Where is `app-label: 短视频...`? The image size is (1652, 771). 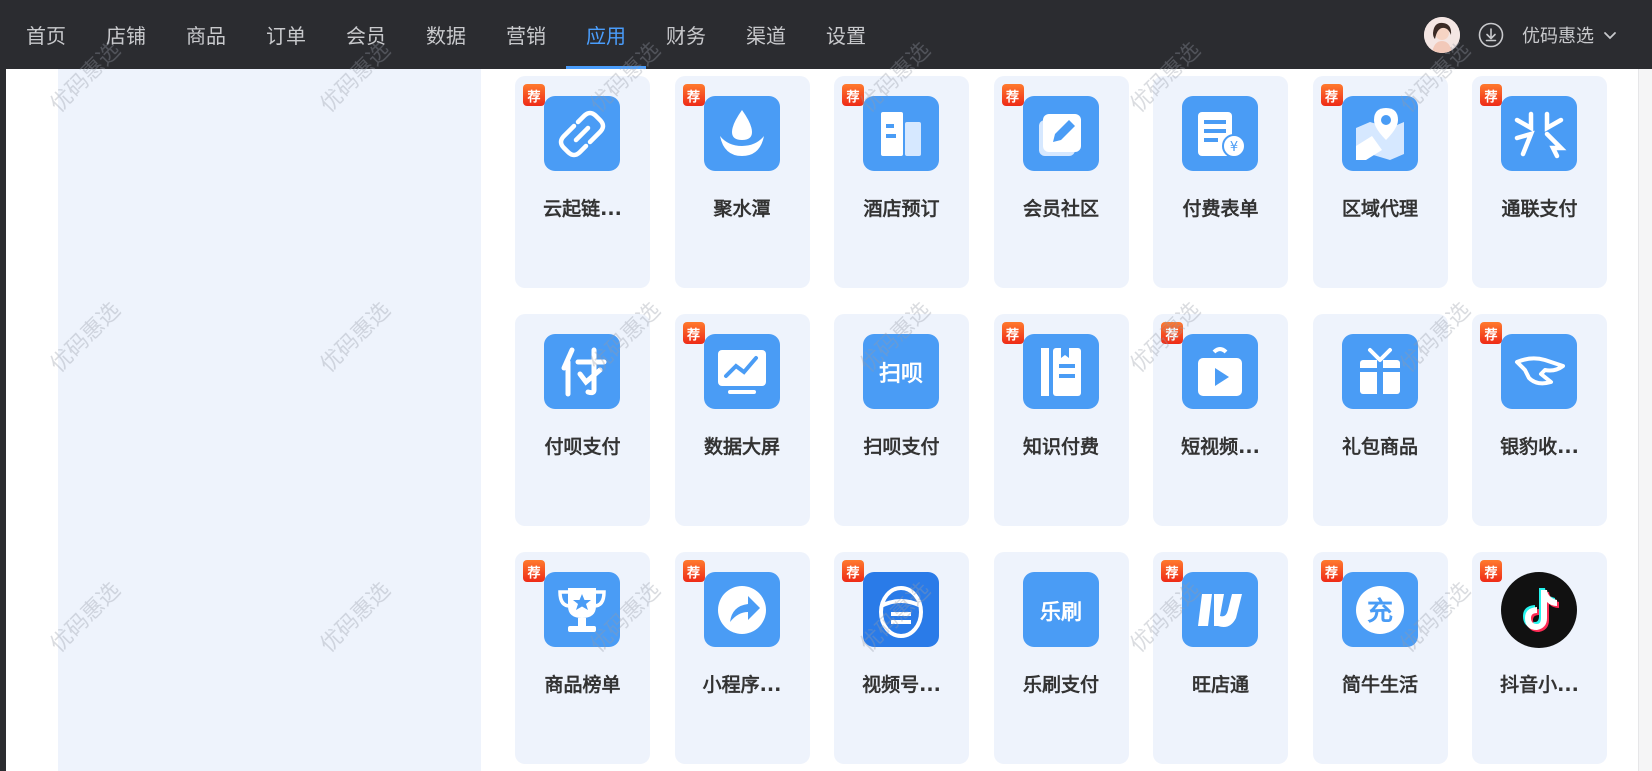 app-label: 短视频... is located at coordinates (1220, 447).